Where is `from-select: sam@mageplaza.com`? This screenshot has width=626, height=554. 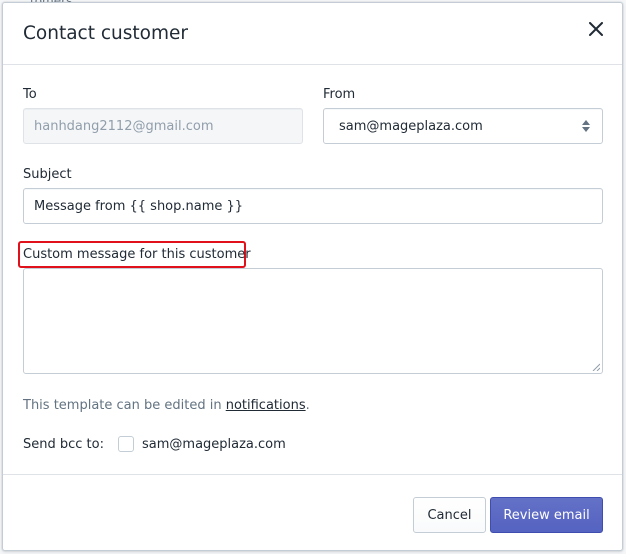
from-select: sam@mageplaza.com is located at coordinates (463, 126).